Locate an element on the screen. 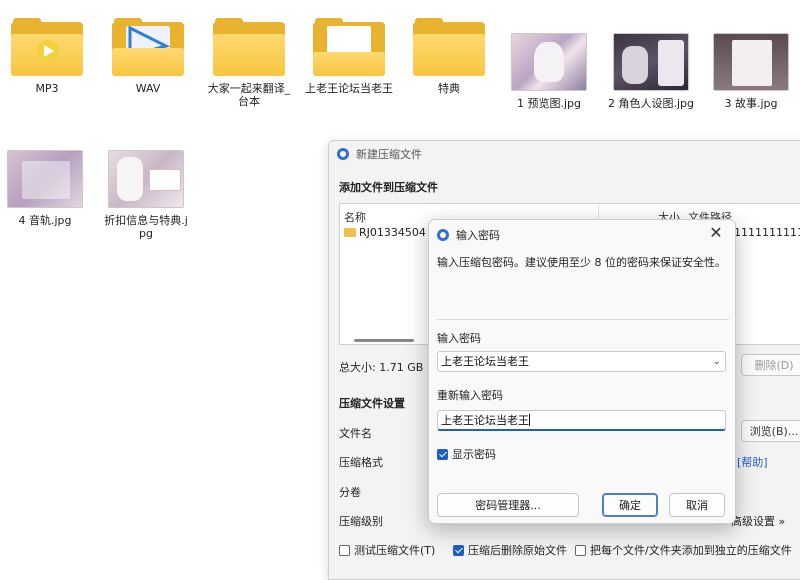 The width and height of the screenshot is (800, 580). confirm-password-value: 上老王论坛当老王 is located at coordinates (485, 420).